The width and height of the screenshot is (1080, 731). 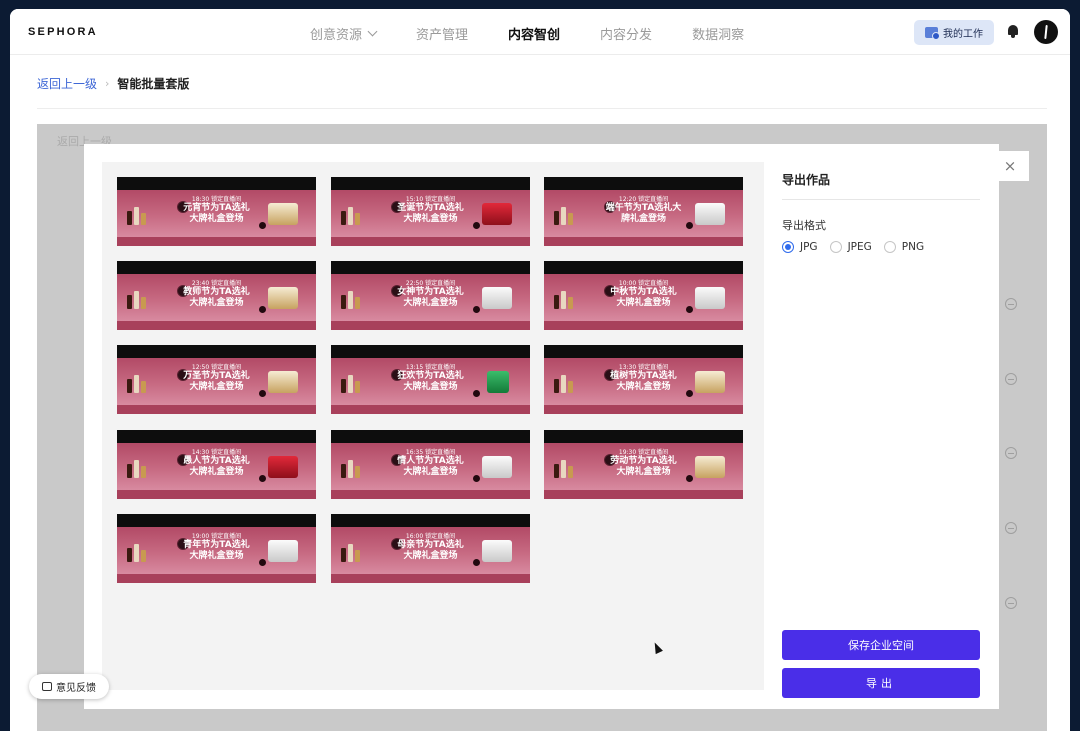 What do you see at coordinates (963, 34) in the screenshot?
I see `my-work-label: 我的工作` at bounding box center [963, 34].